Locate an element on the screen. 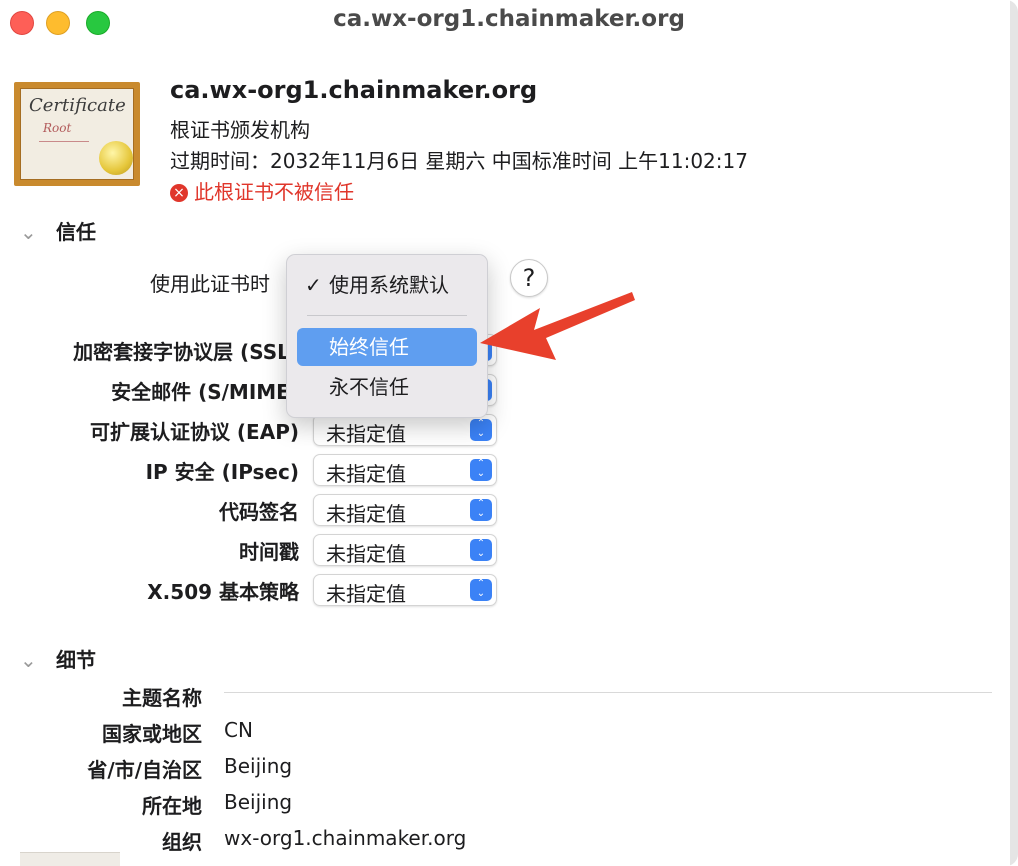 This screenshot has height=866, width=1018. error-icon: × is located at coordinates (179, 193).